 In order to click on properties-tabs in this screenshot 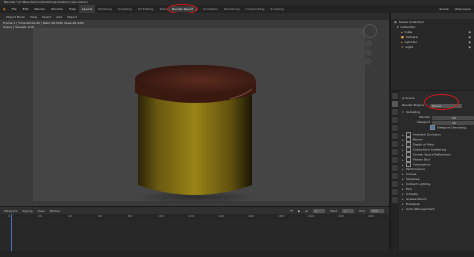, I will do `click(395, 174)`.